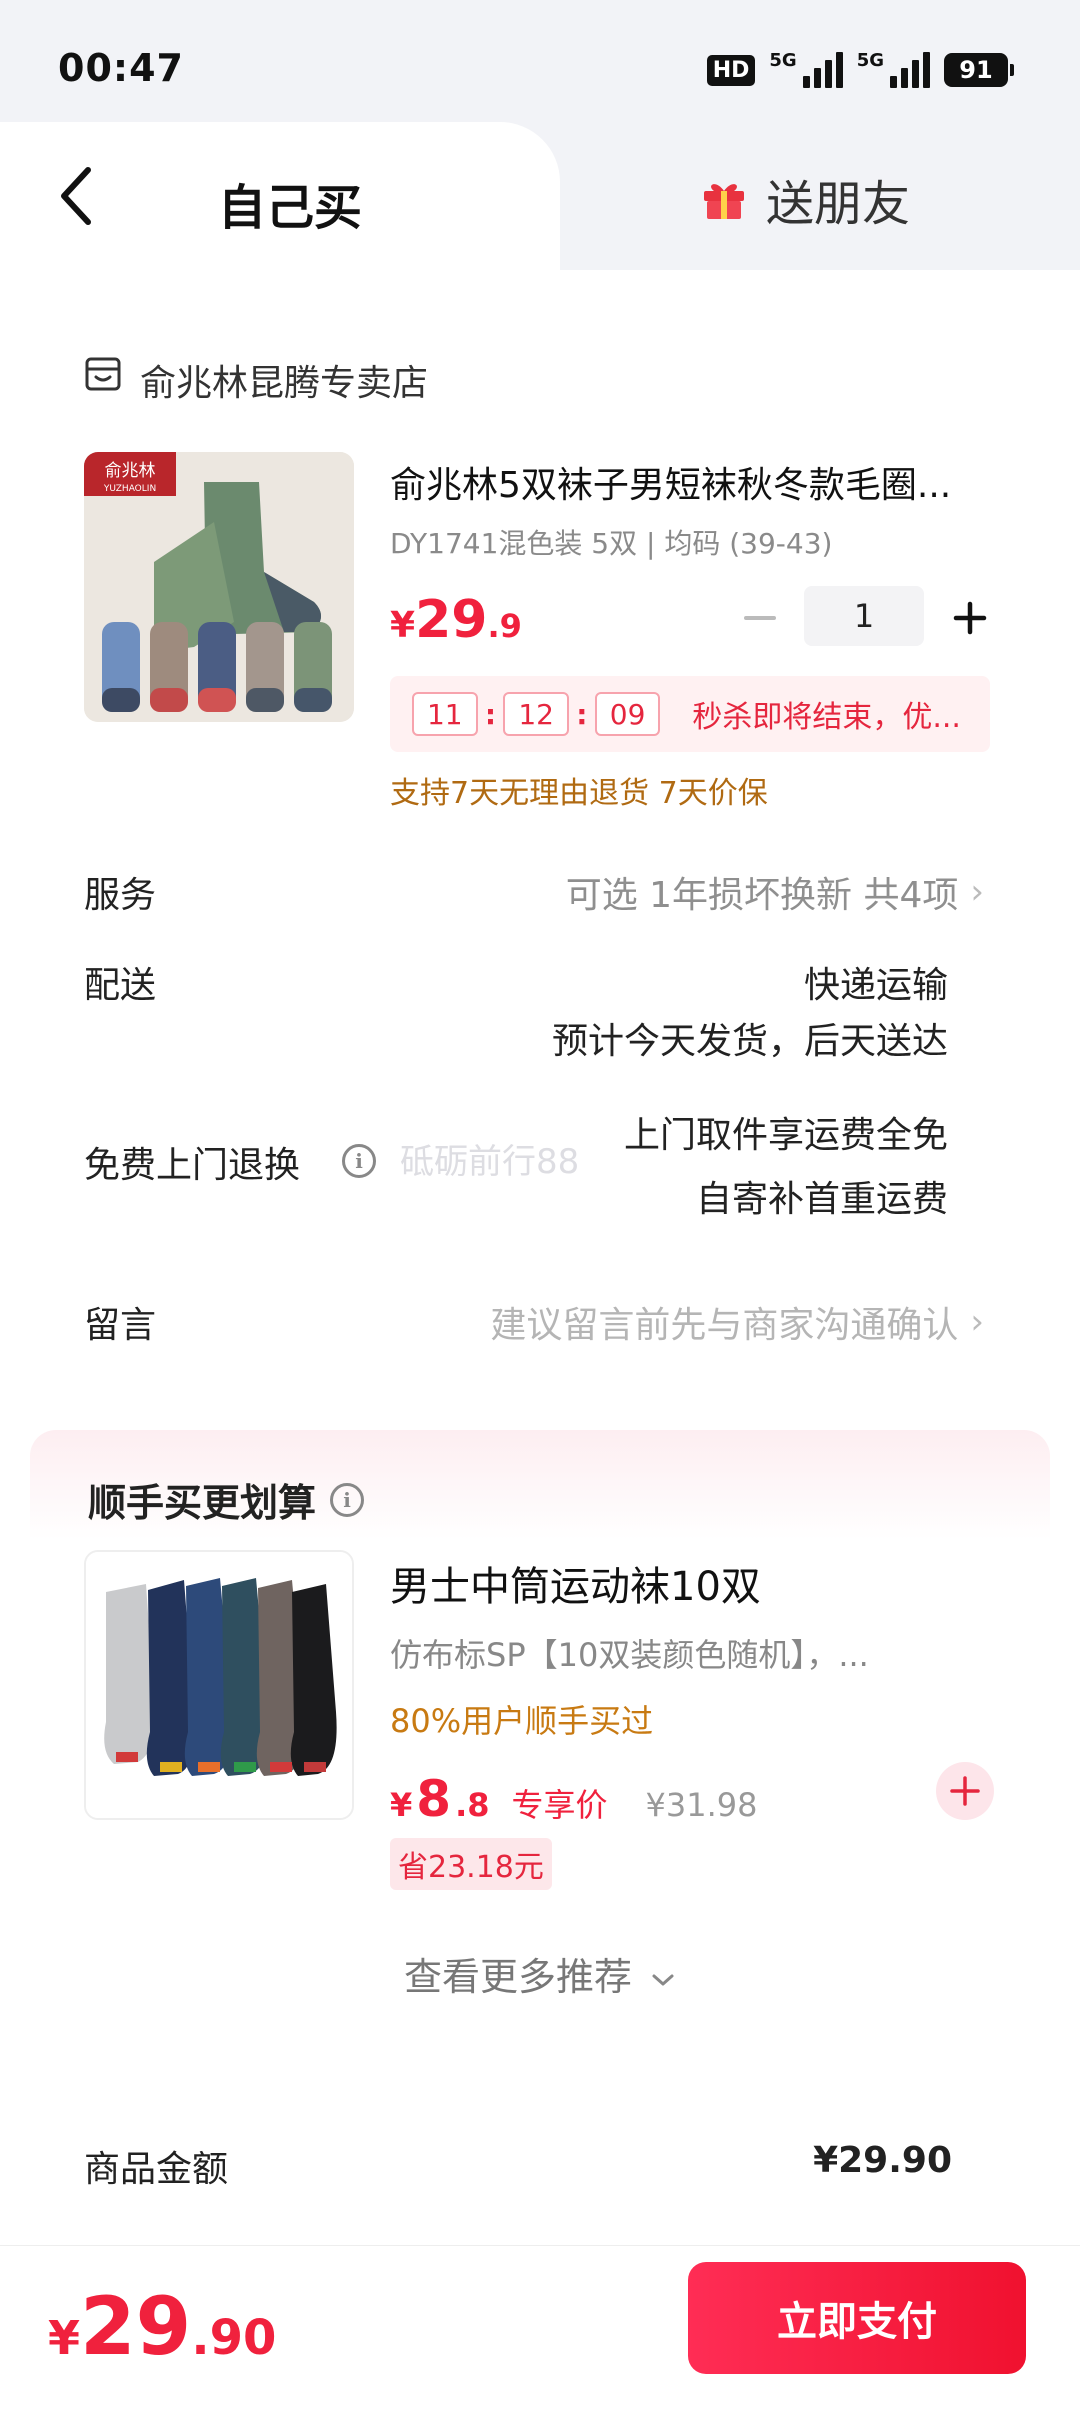 The height and width of the screenshot is (2412, 1080). What do you see at coordinates (579, 793) in the screenshot?
I see `guarantee-text: 支持7天无理由退货 7天价保` at bounding box center [579, 793].